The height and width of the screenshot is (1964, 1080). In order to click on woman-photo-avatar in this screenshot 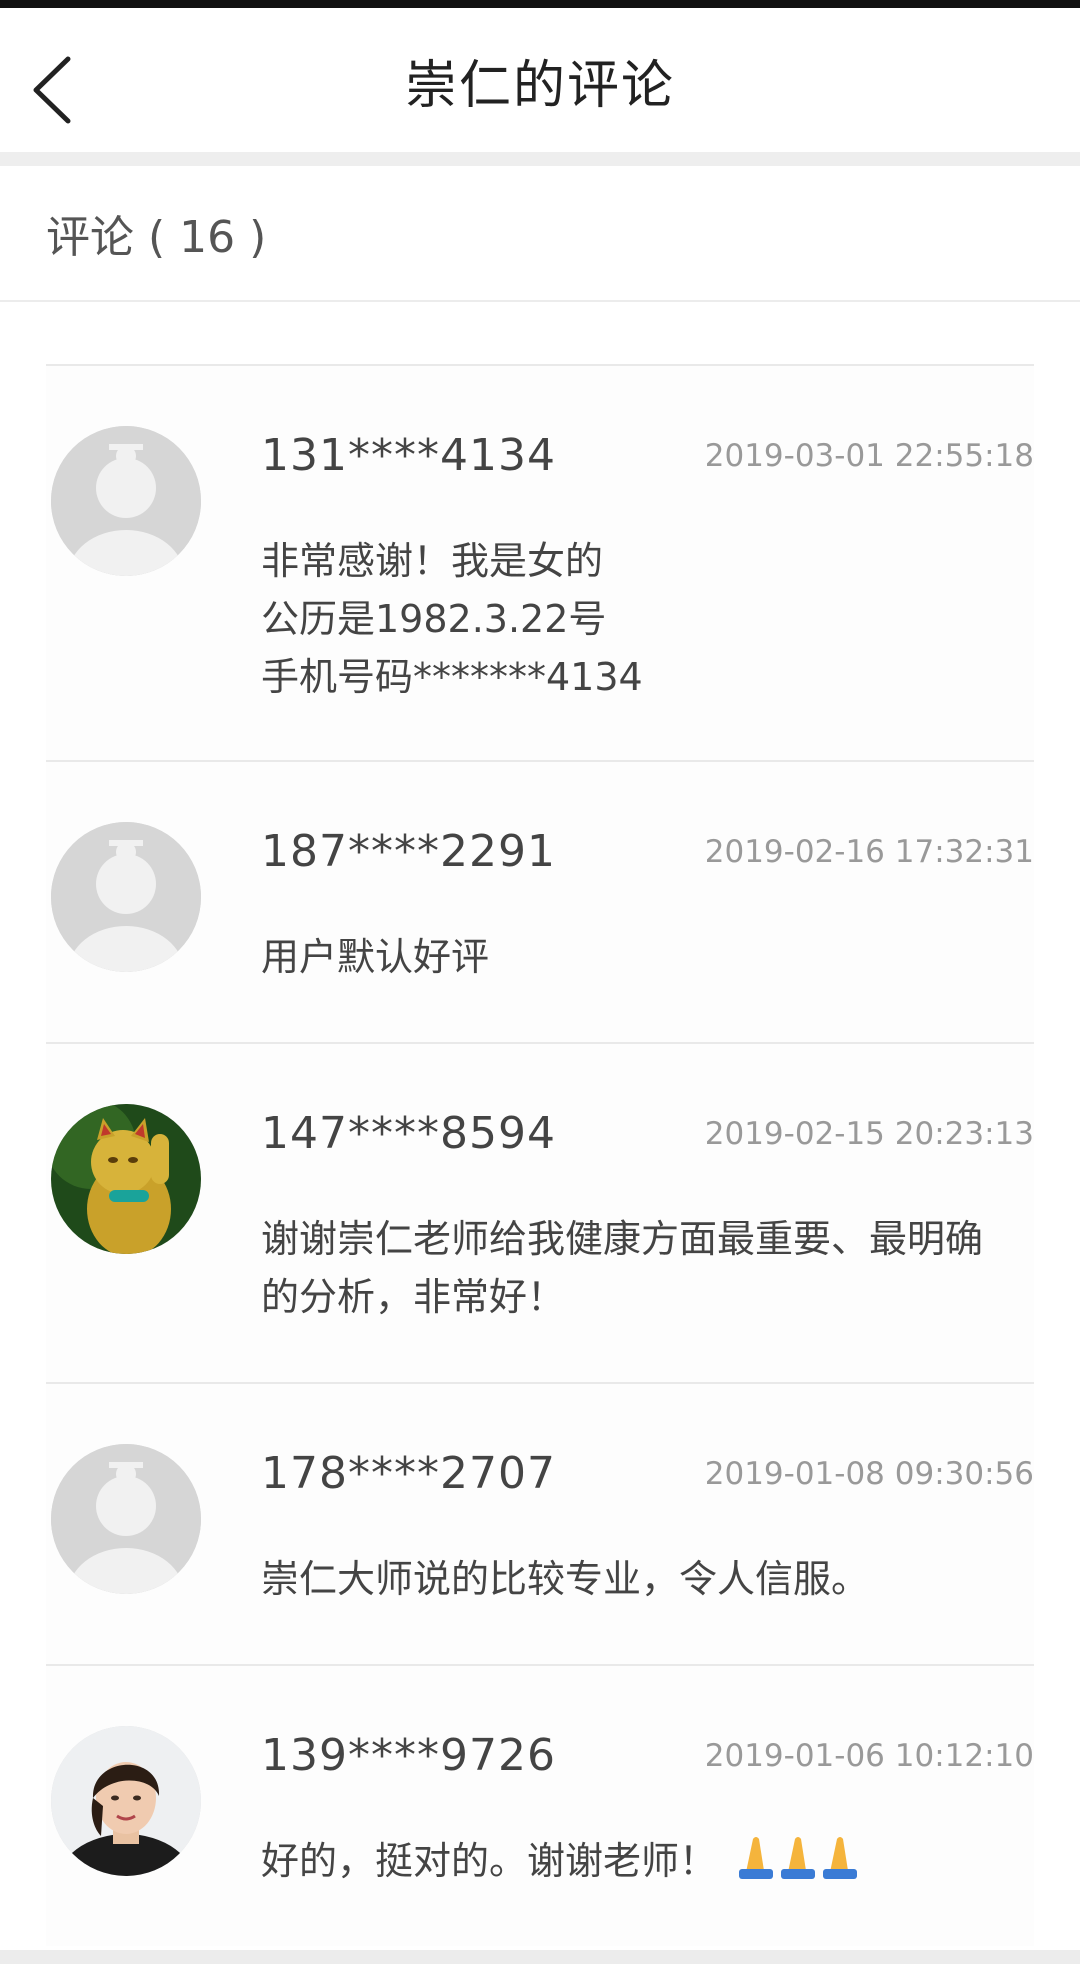, I will do `click(126, 1801)`.